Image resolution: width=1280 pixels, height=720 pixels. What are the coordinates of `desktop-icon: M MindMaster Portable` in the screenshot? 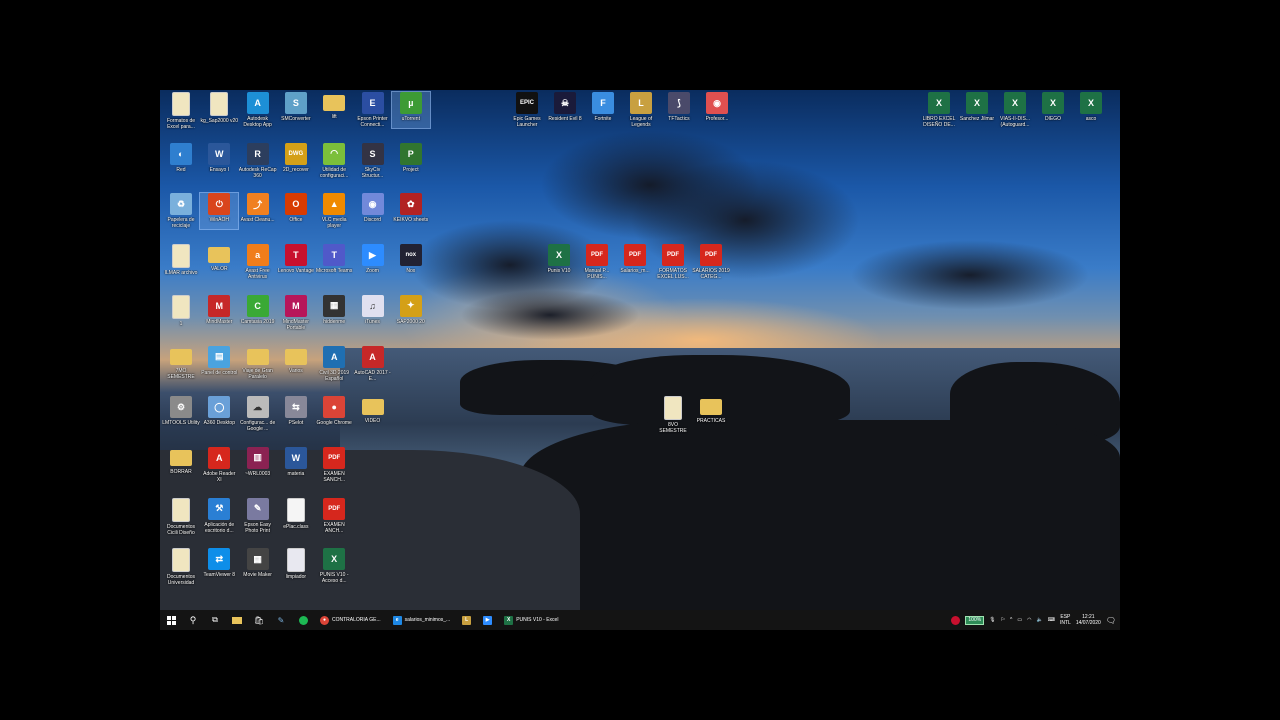 It's located at (296, 312).